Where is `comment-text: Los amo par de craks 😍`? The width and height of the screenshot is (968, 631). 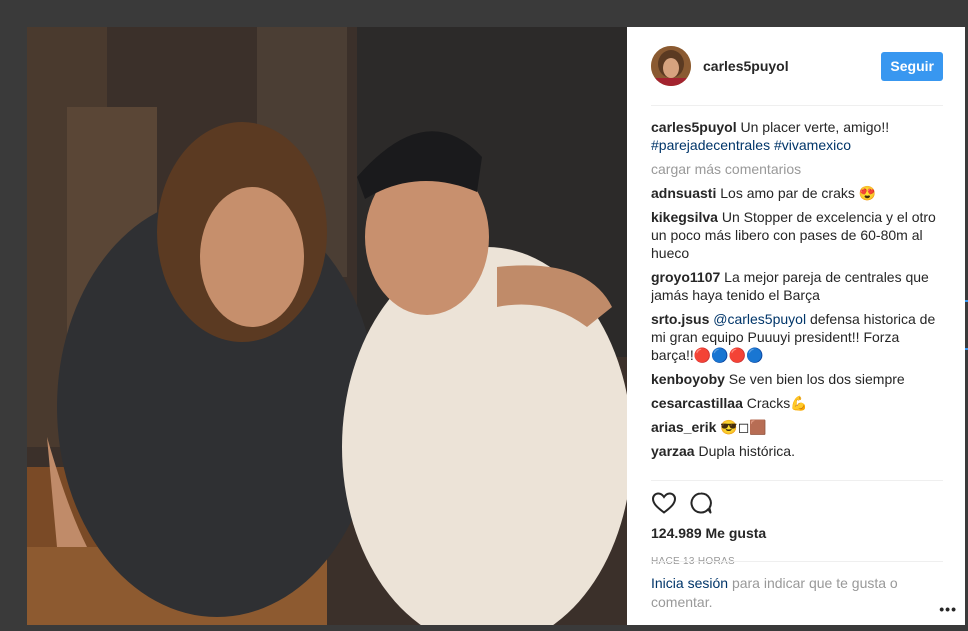
comment-text: Los amo par de craks 😍 is located at coordinates (798, 193).